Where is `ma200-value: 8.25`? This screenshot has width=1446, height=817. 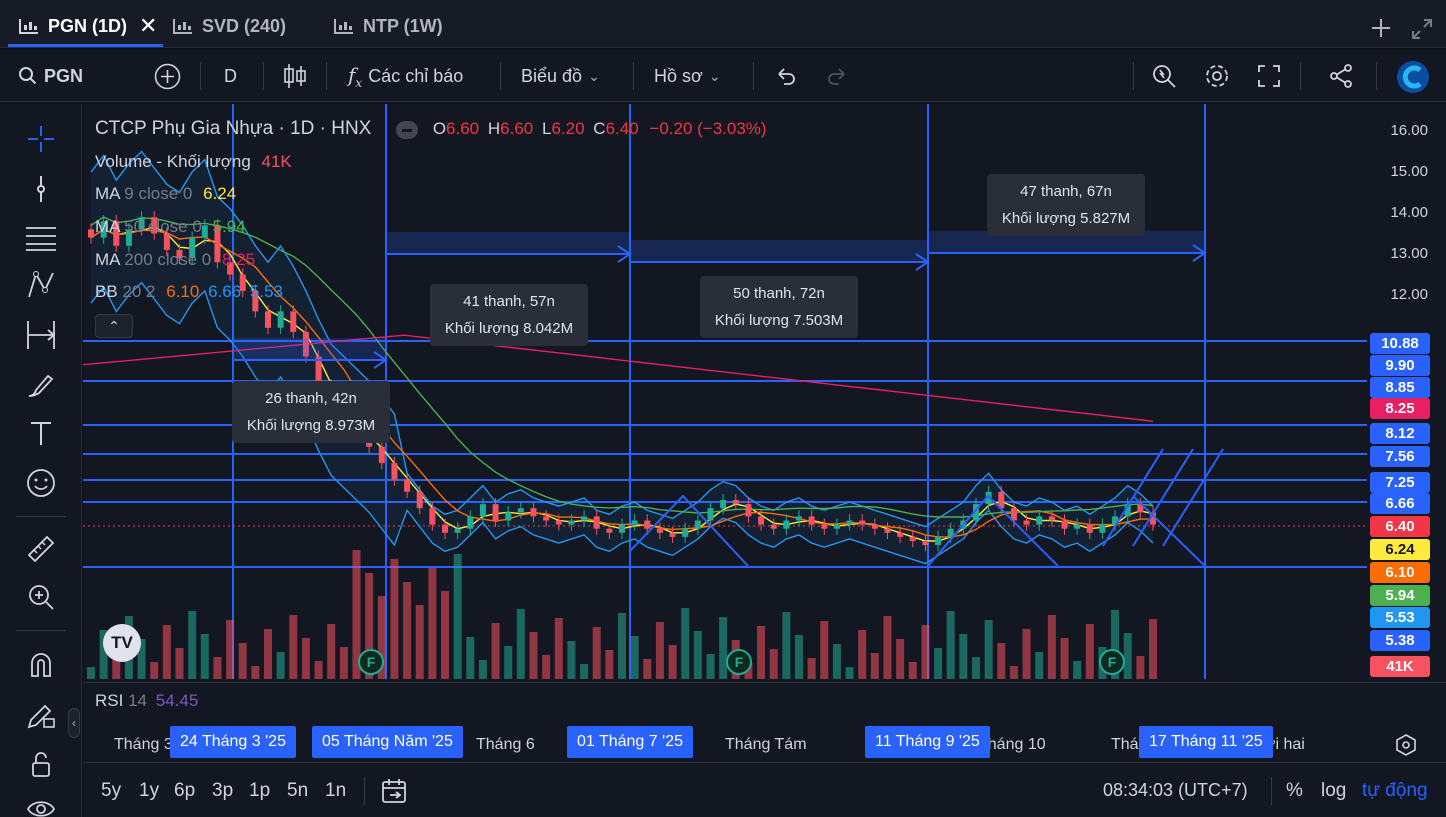
ma200-value: 8.25 is located at coordinates (238, 259).